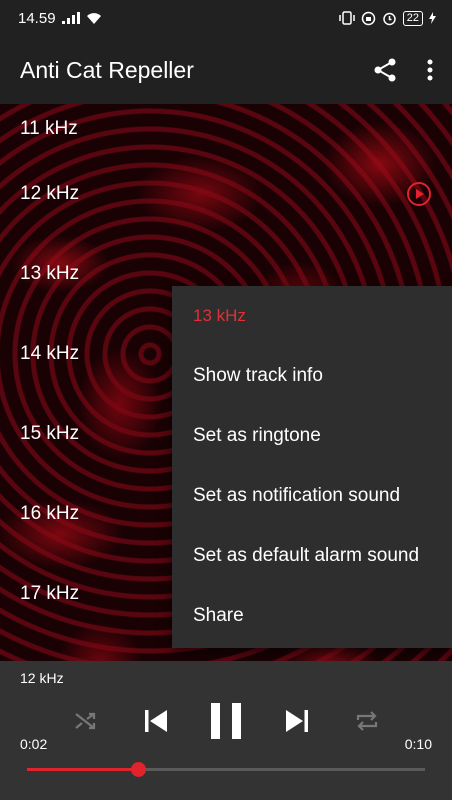  What do you see at coordinates (412, 18) in the screenshot?
I see `battery-level: 22` at bounding box center [412, 18].